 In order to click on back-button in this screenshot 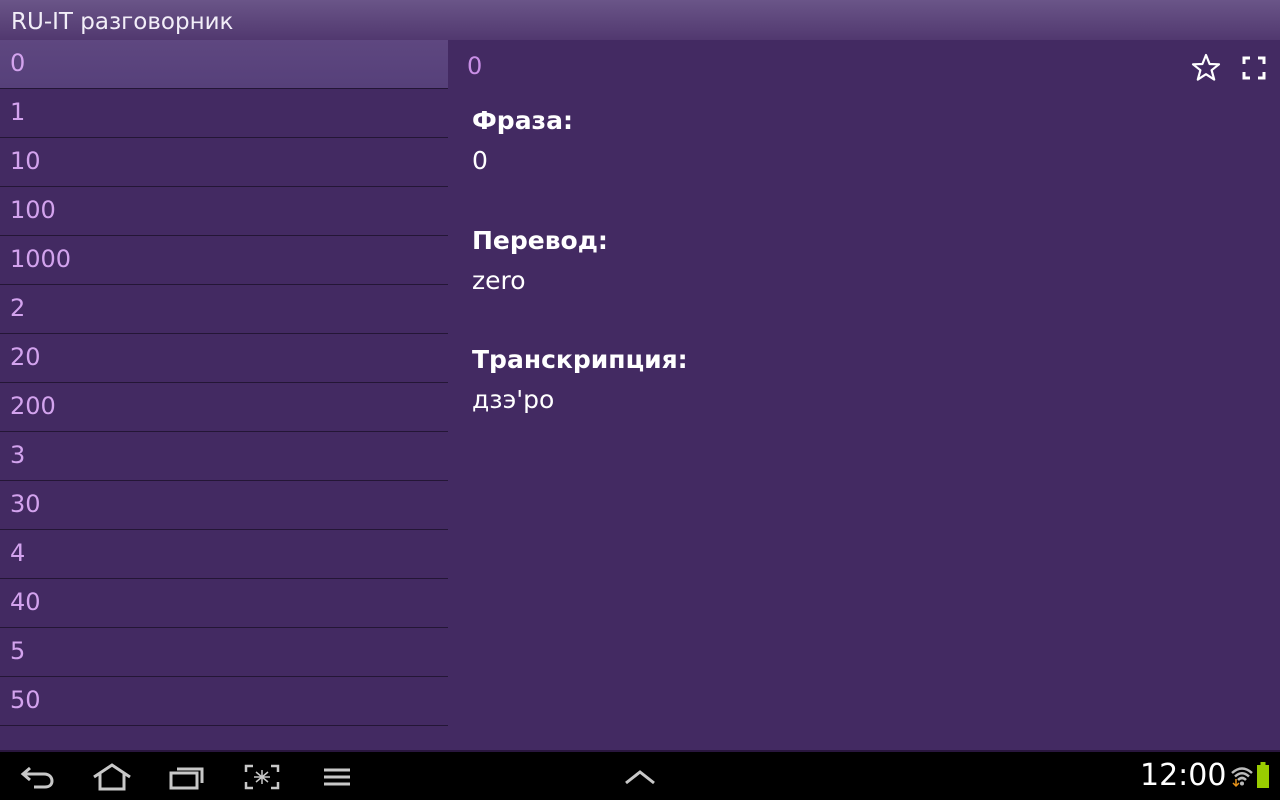, I will do `click(38, 777)`.